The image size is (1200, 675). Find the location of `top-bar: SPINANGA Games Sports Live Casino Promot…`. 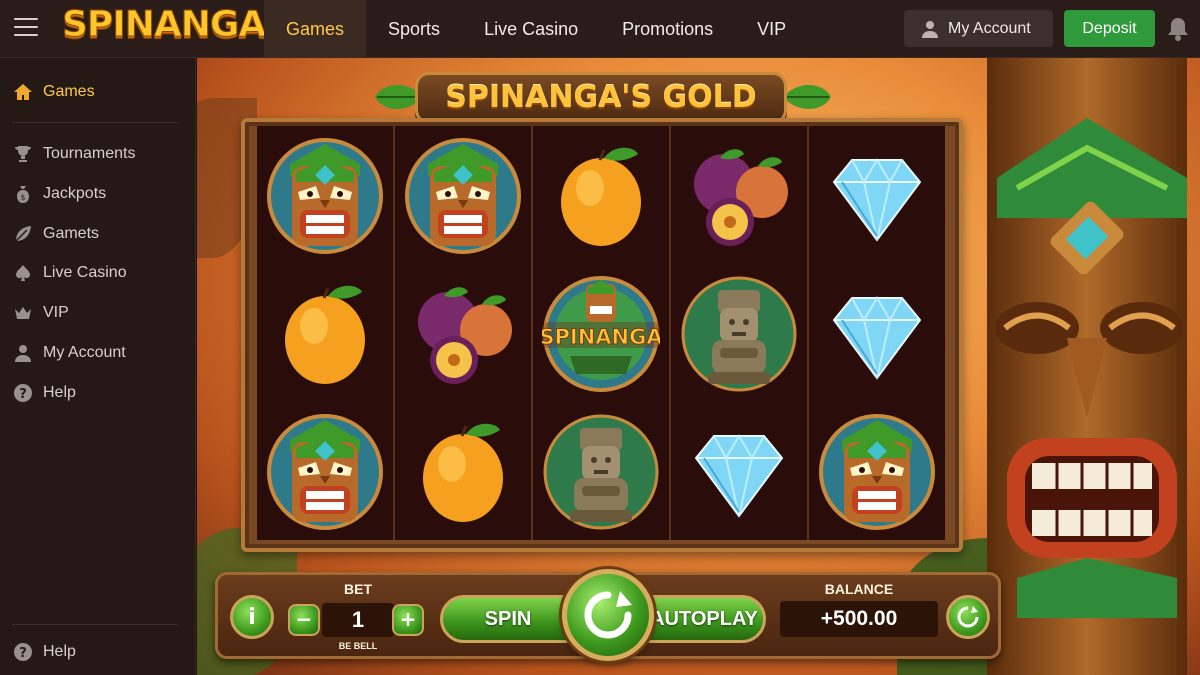

top-bar: SPINANGA Games Sports Live Casino Promot… is located at coordinates (600, 29).